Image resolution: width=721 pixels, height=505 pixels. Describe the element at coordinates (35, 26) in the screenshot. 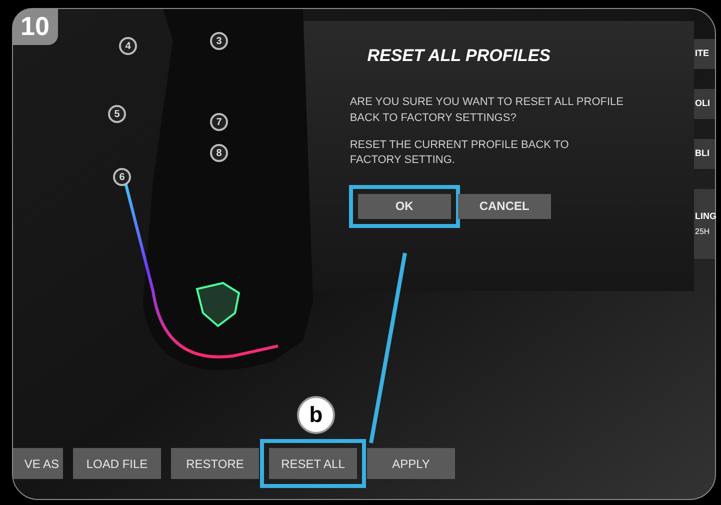

I see `step-badge: 10` at that location.